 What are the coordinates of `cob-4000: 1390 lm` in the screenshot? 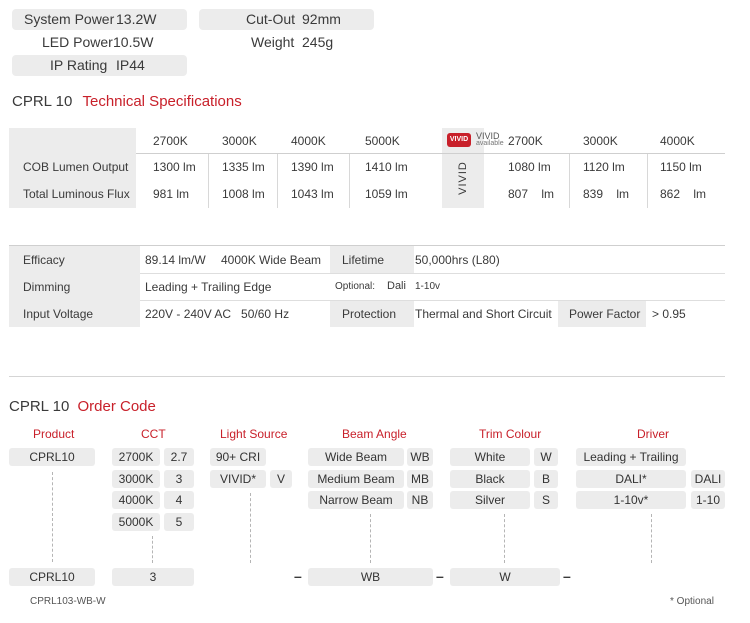 It's located at (312, 167).